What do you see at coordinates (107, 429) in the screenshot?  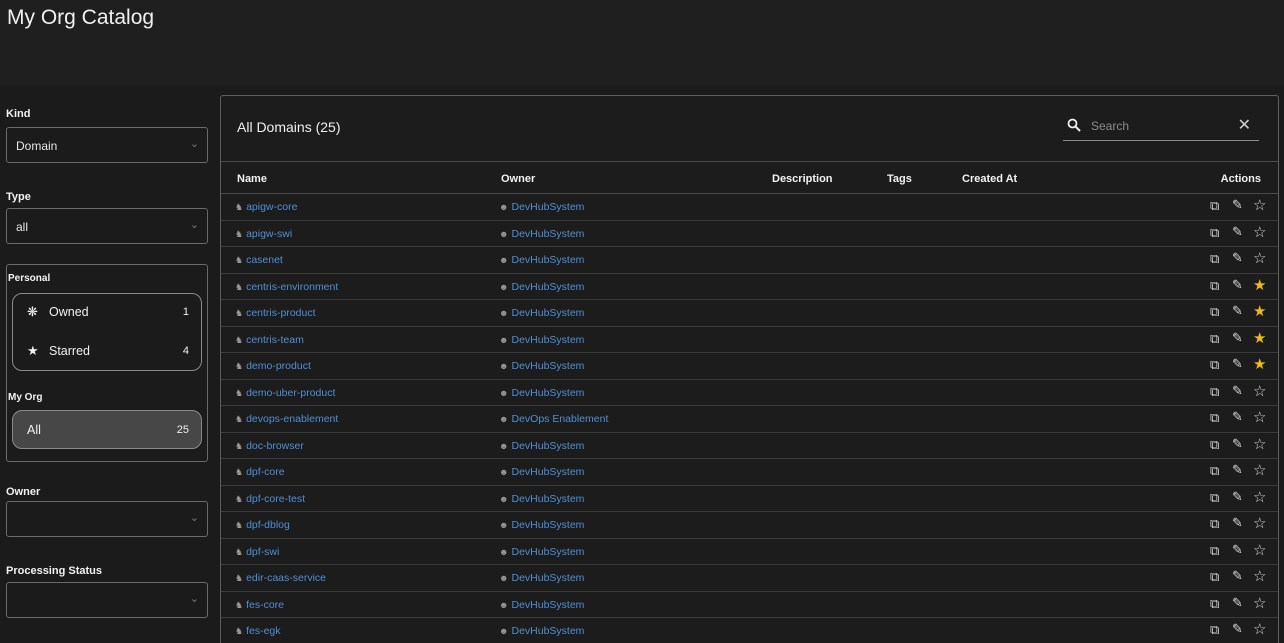 I see `all-filter-item: All 25` at bounding box center [107, 429].